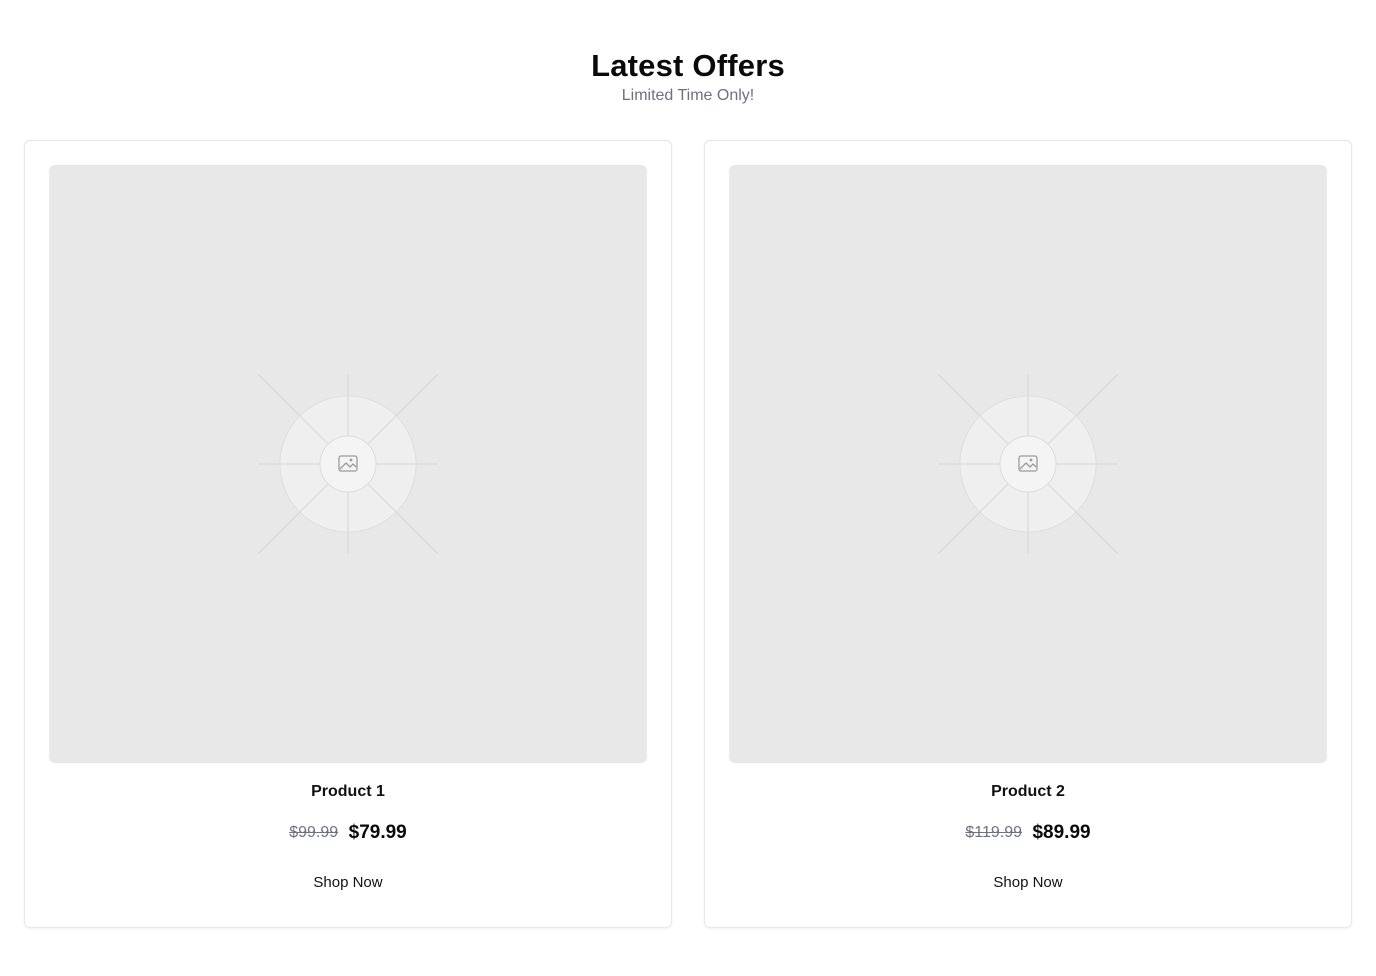 Image resolution: width=1376 pixels, height=976 pixels. I want to click on sale-price: $89.99, so click(1061, 832).